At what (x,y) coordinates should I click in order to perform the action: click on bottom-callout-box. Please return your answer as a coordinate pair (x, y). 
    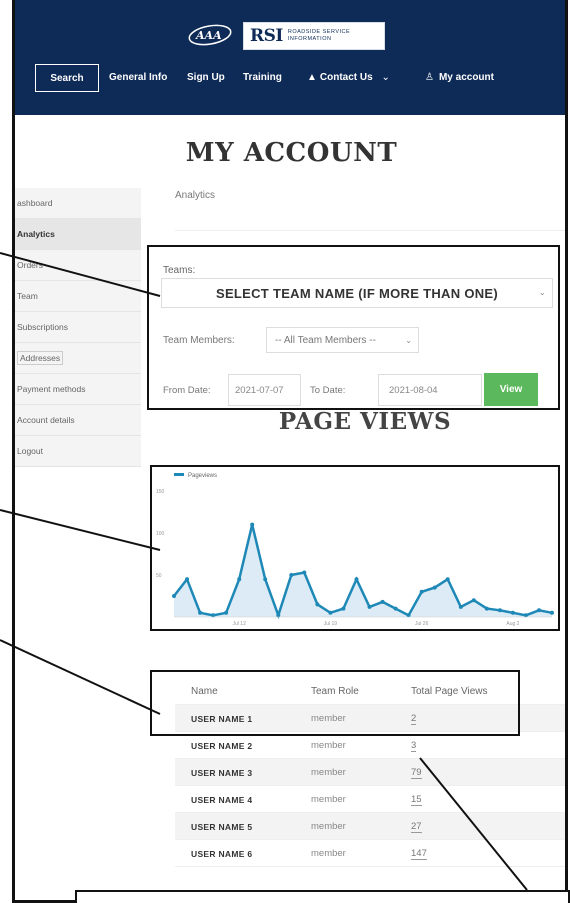
    Looking at the image, I should click on (322, 896).